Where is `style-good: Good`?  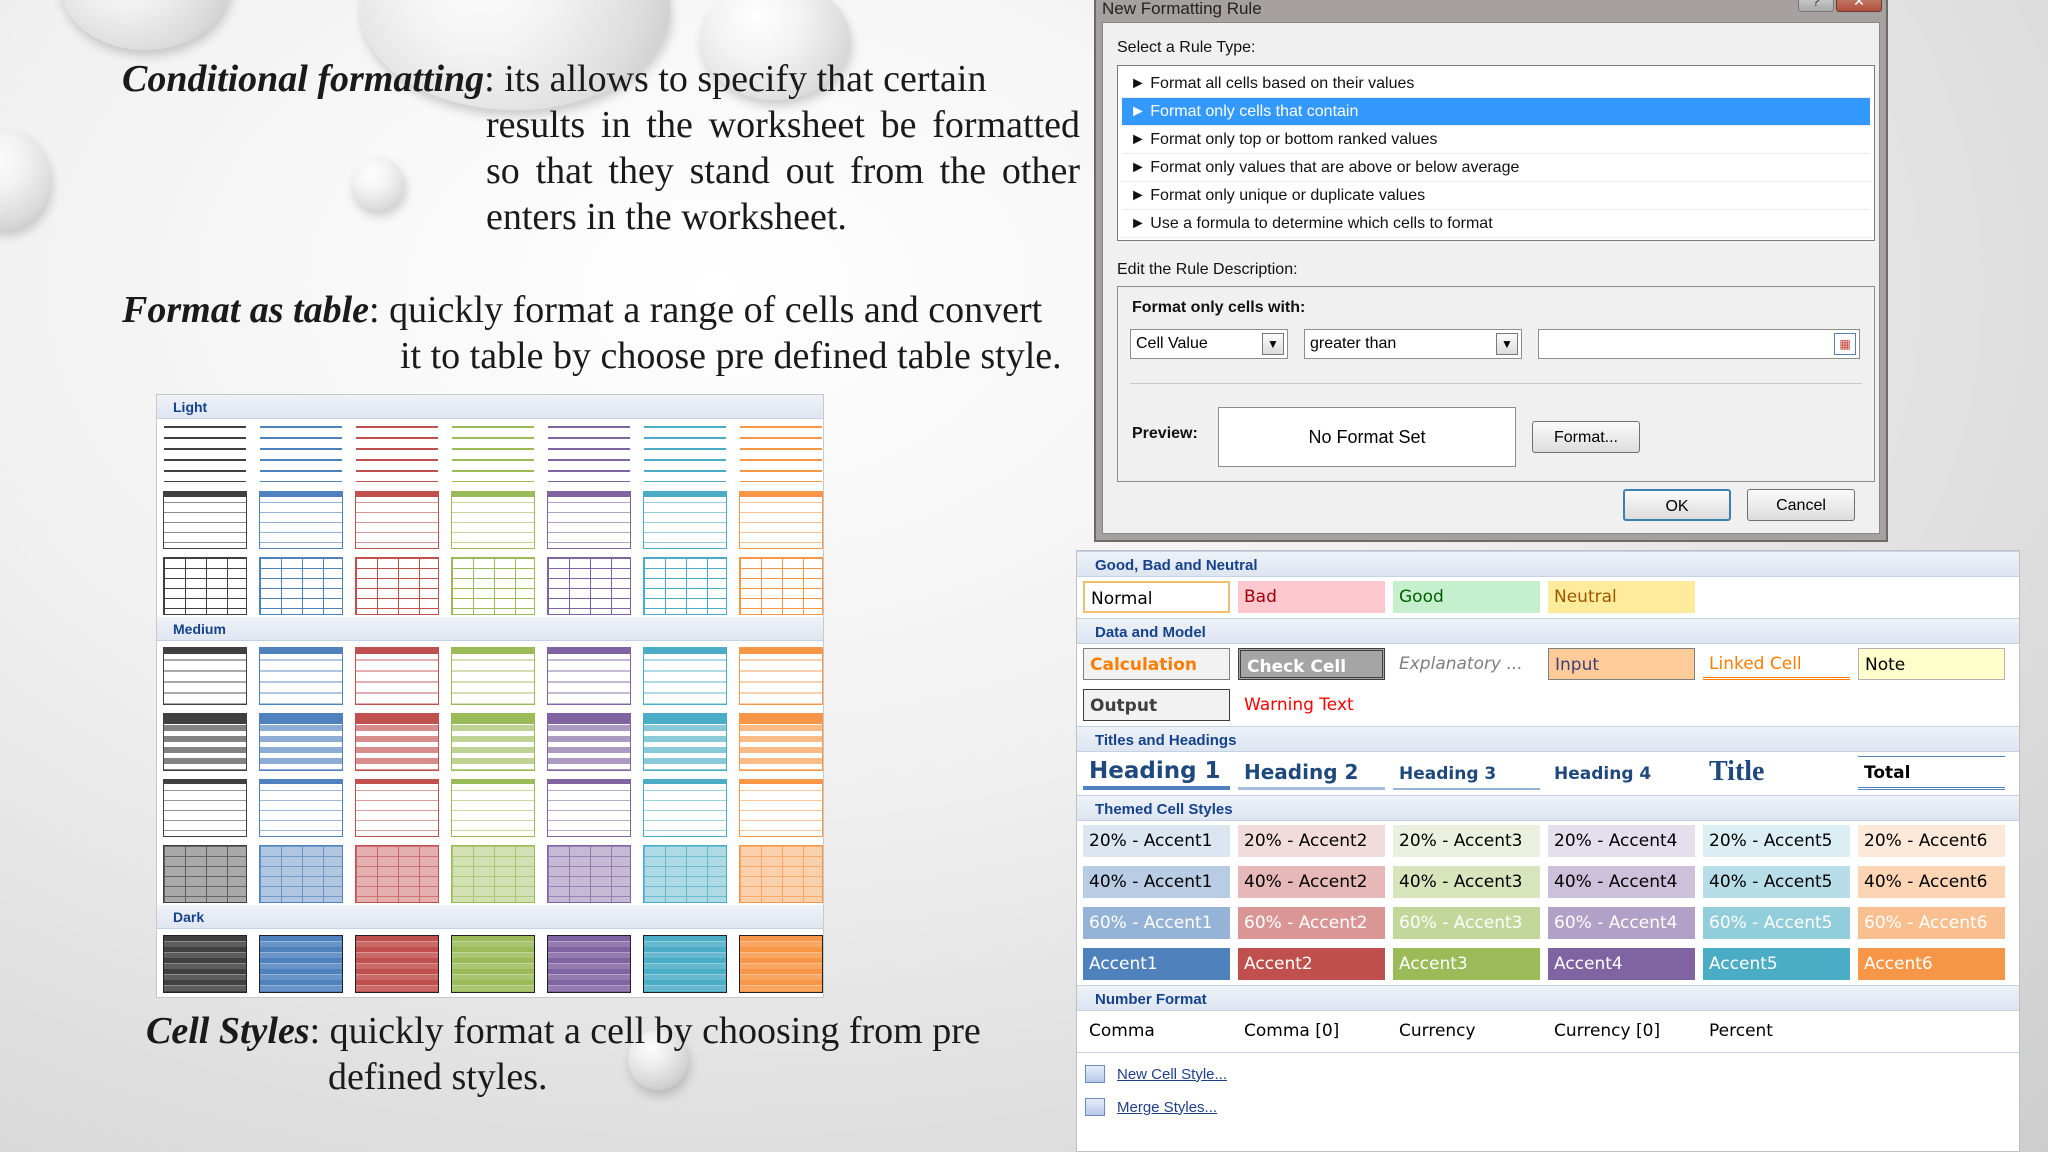 style-good: Good is located at coordinates (1466, 597).